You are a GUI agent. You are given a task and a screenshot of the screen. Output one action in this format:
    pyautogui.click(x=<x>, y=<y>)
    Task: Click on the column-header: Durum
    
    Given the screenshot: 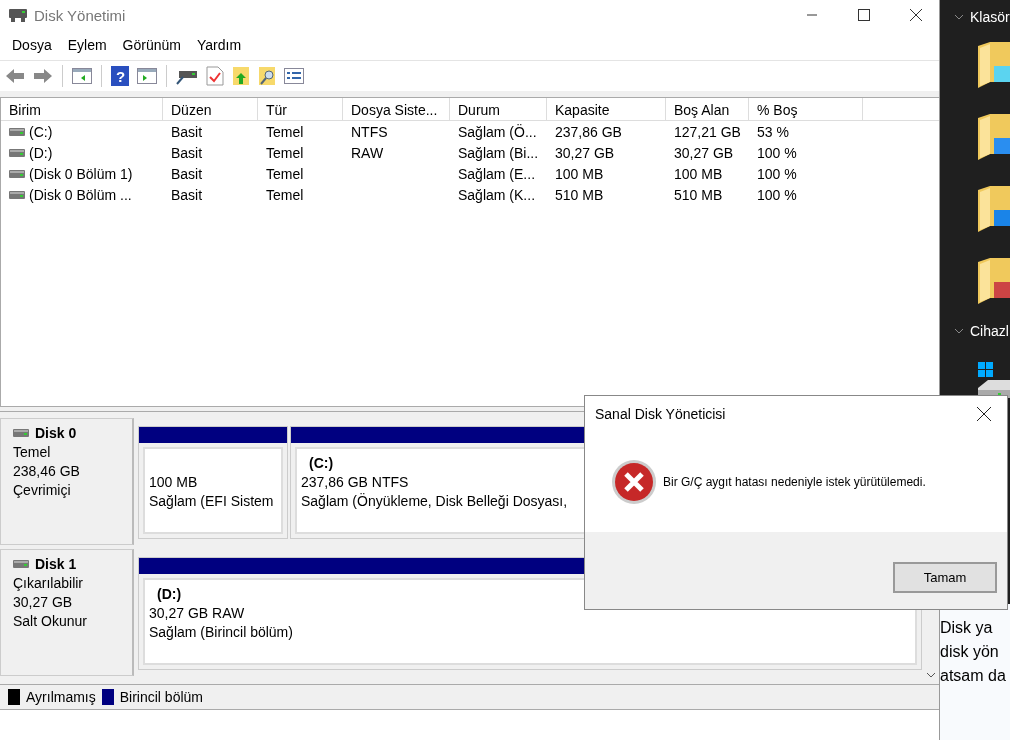 What is the action you would take?
    pyautogui.click(x=498, y=109)
    